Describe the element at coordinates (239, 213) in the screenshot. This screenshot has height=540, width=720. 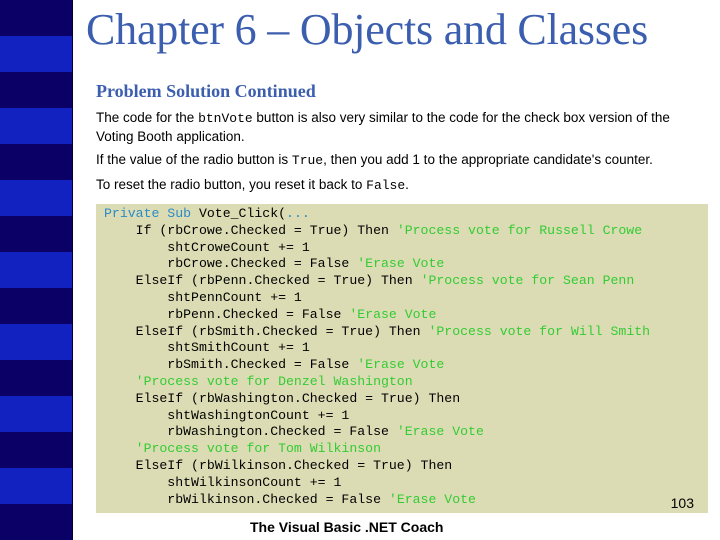
I see `code-text: Vote_Click(` at that location.